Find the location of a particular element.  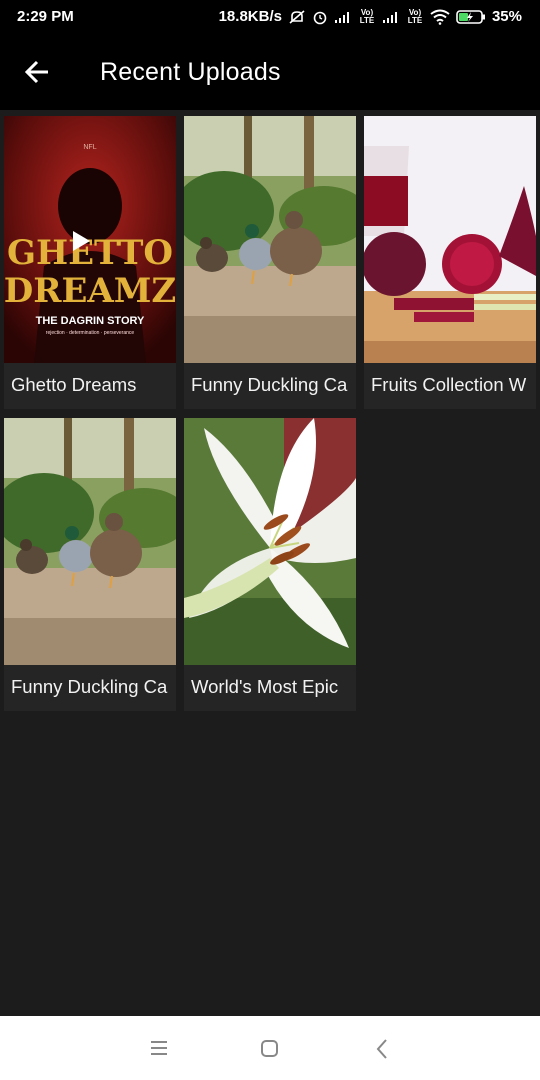

thumb-subtitle: THE DAGRIN STORY is located at coordinates (90, 321).